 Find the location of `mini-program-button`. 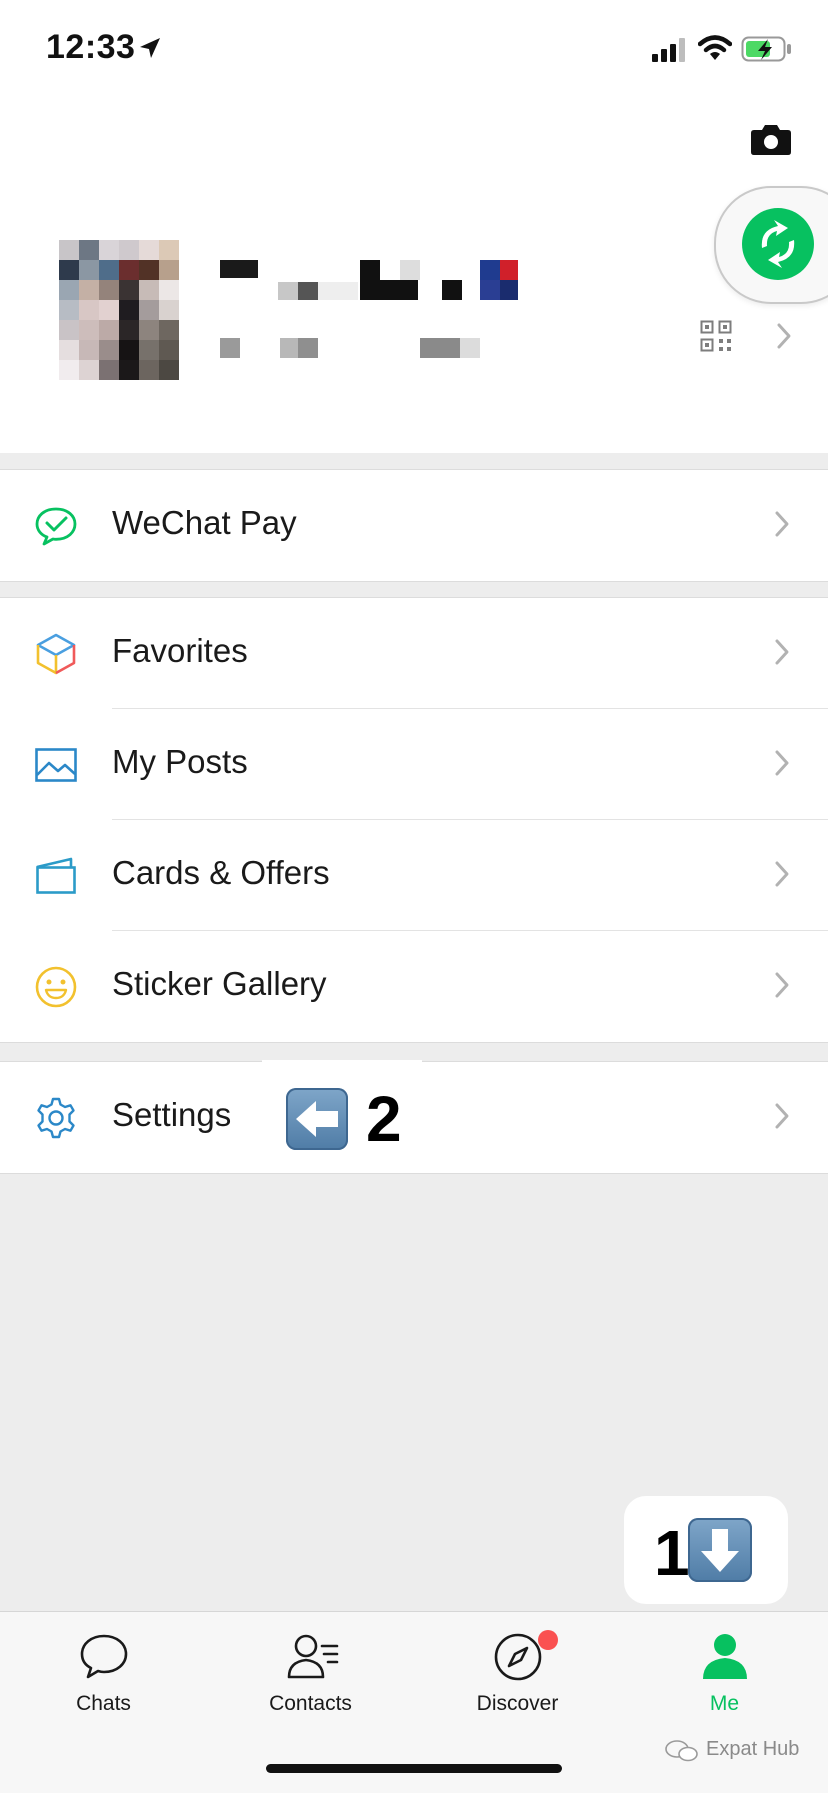

mini-program-button is located at coordinates (771, 245).